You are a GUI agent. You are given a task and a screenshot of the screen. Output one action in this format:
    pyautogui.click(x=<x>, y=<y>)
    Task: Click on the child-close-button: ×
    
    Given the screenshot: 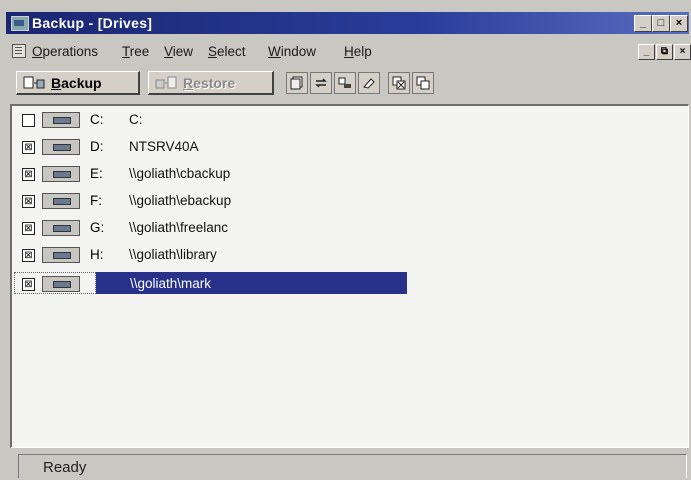 What is the action you would take?
    pyautogui.click(x=682, y=52)
    